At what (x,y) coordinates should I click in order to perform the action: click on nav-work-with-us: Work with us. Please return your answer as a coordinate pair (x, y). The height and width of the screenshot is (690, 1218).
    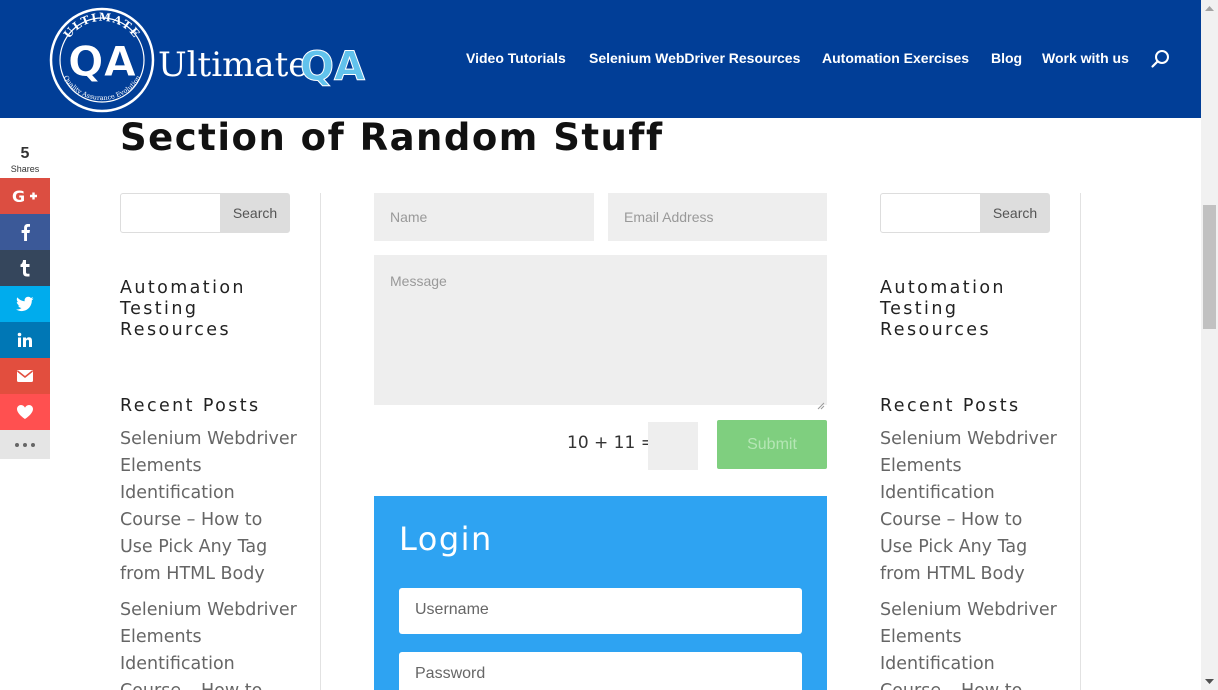
    Looking at the image, I should click on (1085, 58).